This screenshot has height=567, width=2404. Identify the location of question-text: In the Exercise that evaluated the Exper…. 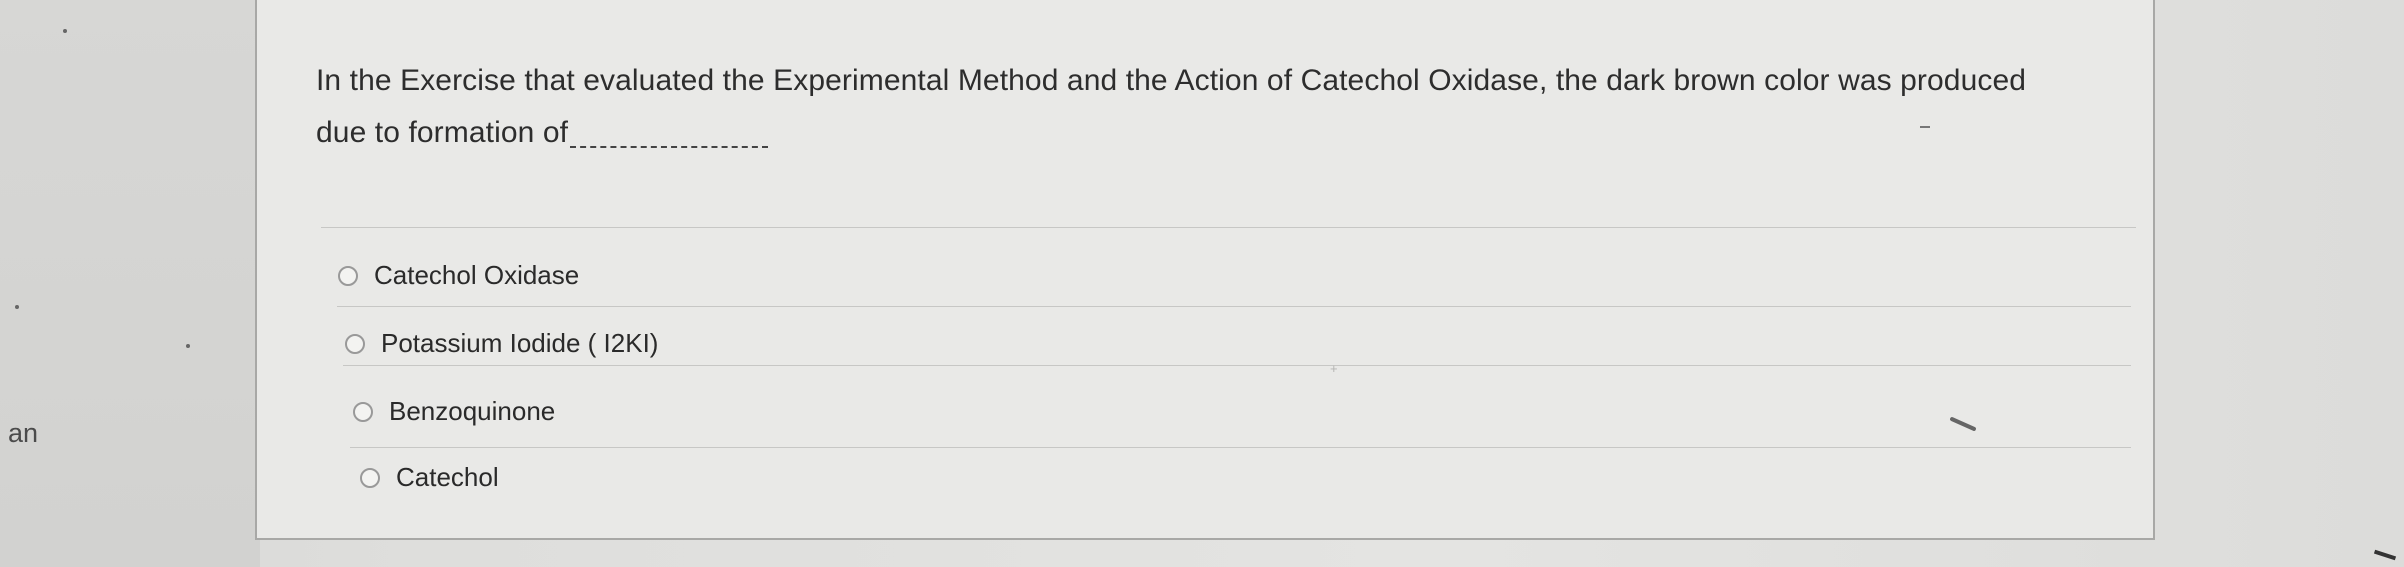
(1171, 106).